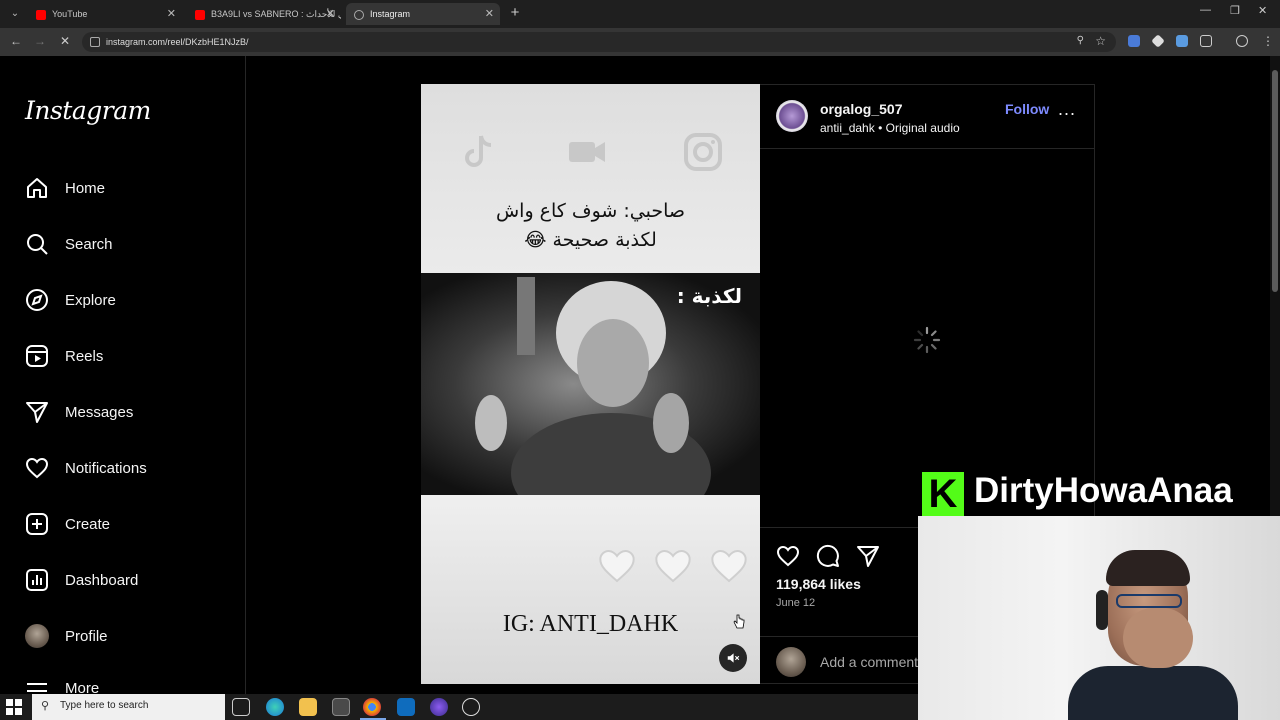 Image resolution: width=1280 pixels, height=720 pixels. Describe the element at coordinates (828, 556) in the screenshot. I see `comment-icon` at that location.